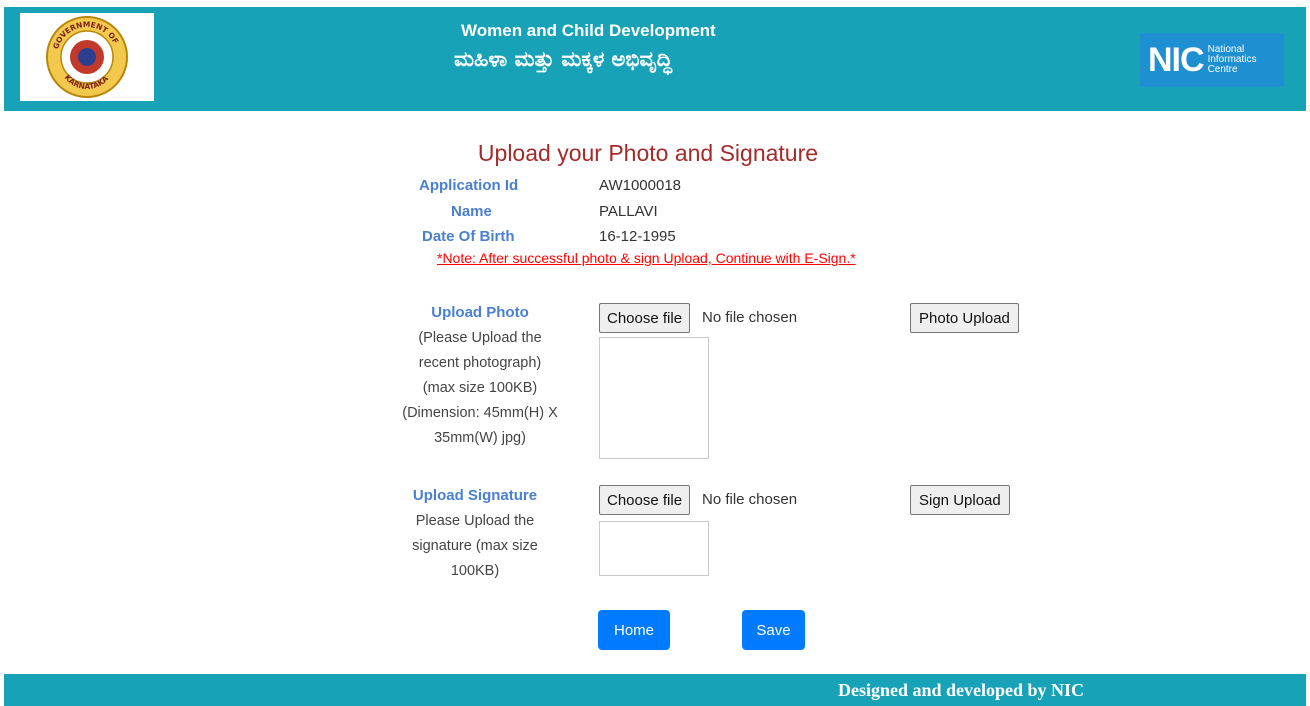 The width and height of the screenshot is (1310, 706). What do you see at coordinates (471, 211) in the screenshot?
I see `name-label: Name` at bounding box center [471, 211].